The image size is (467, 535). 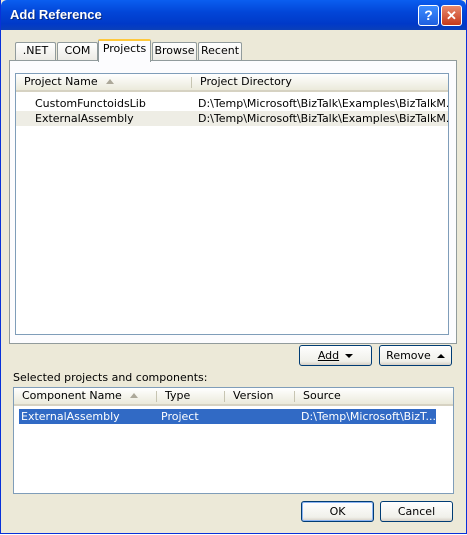 What do you see at coordinates (374, 397) in the screenshot?
I see `column-header-source: Source` at bounding box center [374, 397].